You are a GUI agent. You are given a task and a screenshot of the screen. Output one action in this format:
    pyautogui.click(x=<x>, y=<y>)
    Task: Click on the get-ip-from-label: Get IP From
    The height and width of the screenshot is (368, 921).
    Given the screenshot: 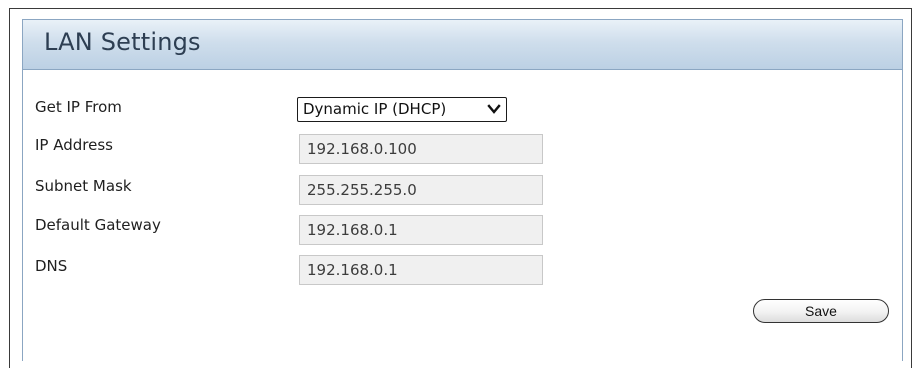 What is the action you would take?
    pyautogui.click(x=78, y=107)
    